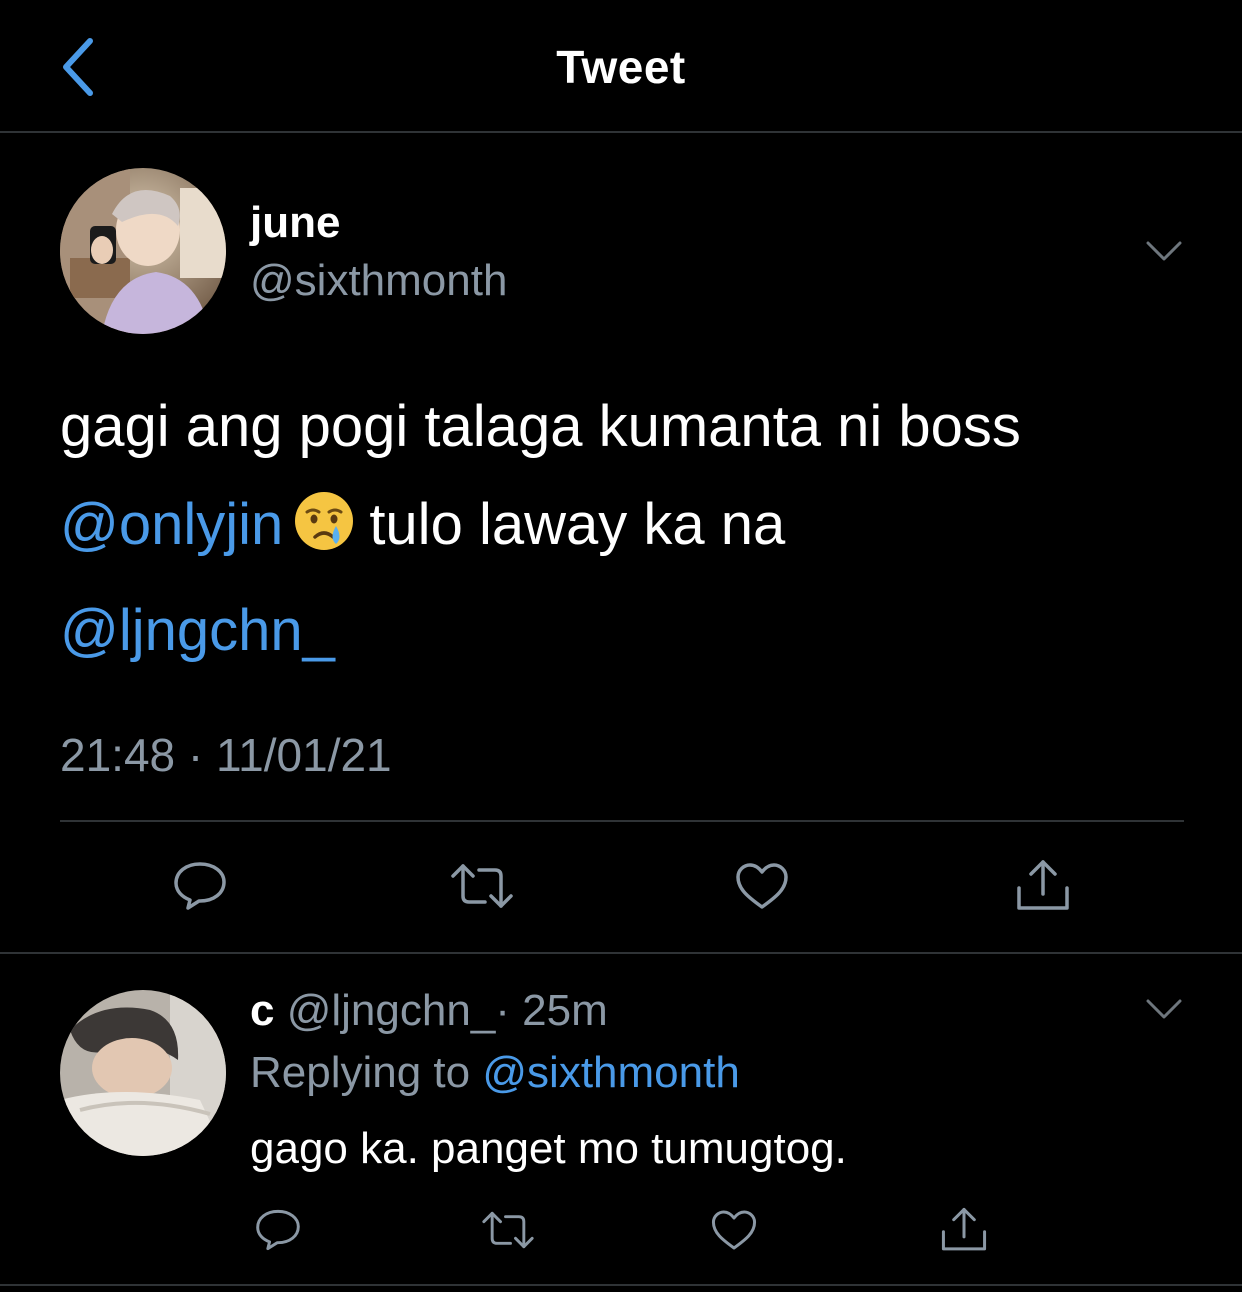 The image size is (1242, 1292). I want to click on author-avatar, so click(143, 251).